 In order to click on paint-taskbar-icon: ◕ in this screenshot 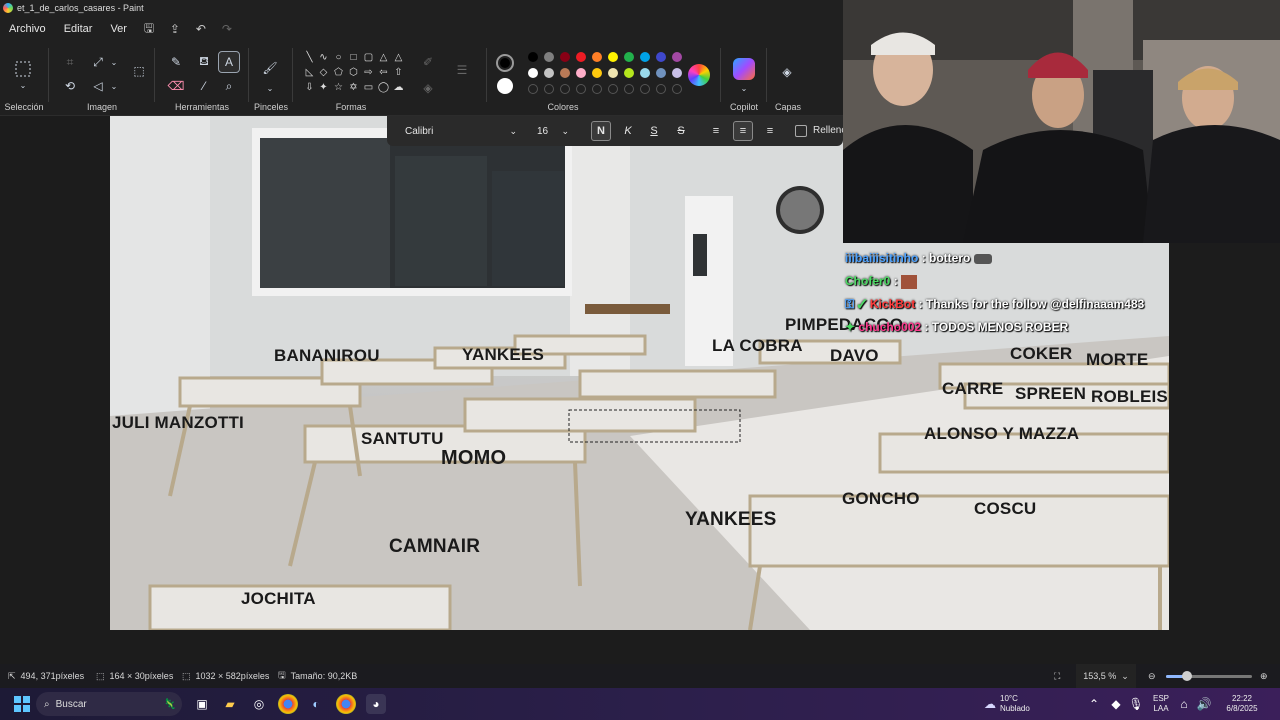, I will do `click(376, 704)`.